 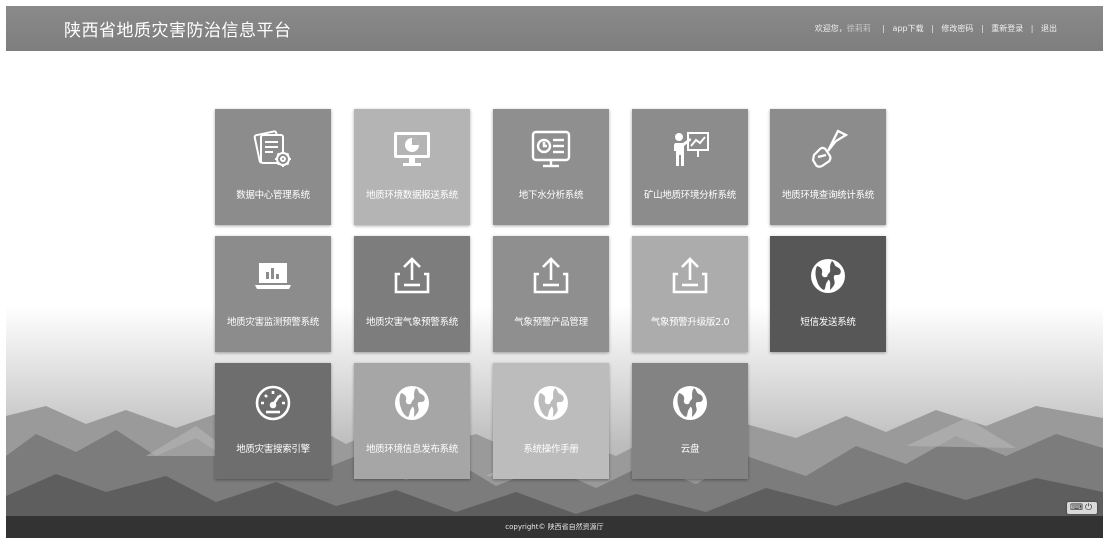 What do you see at coordinates (828, 322) in the screenshot?
I see `tile-label: 短信发送系统` at bounding box center [828, 322].